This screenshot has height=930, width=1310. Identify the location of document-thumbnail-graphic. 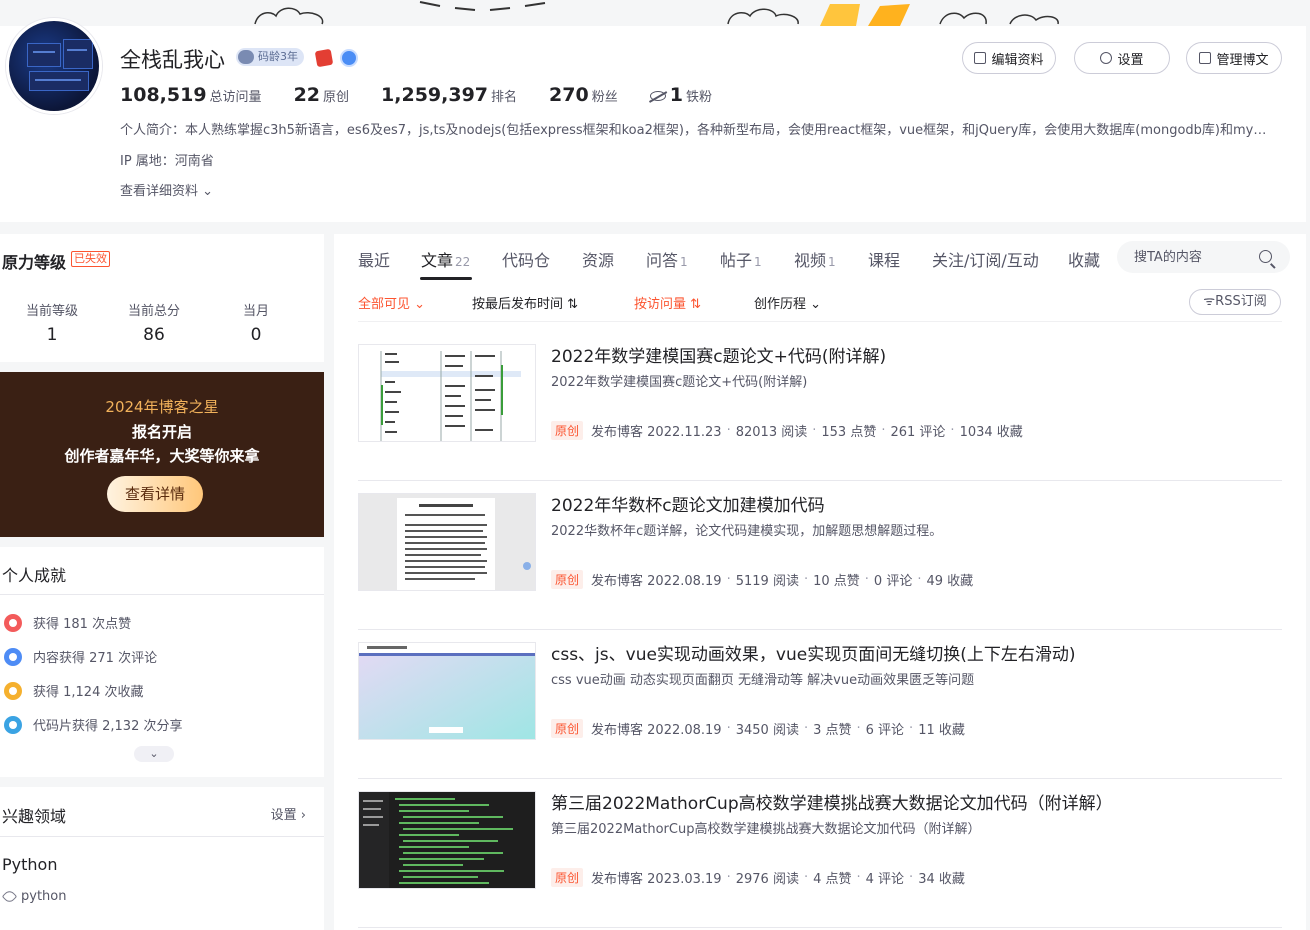
(447, 542).